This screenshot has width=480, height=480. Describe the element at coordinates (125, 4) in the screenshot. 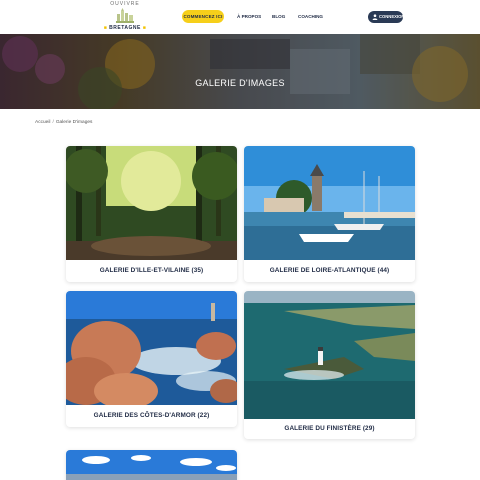

I see `logo-top-text: OUVIVRE` at that location.